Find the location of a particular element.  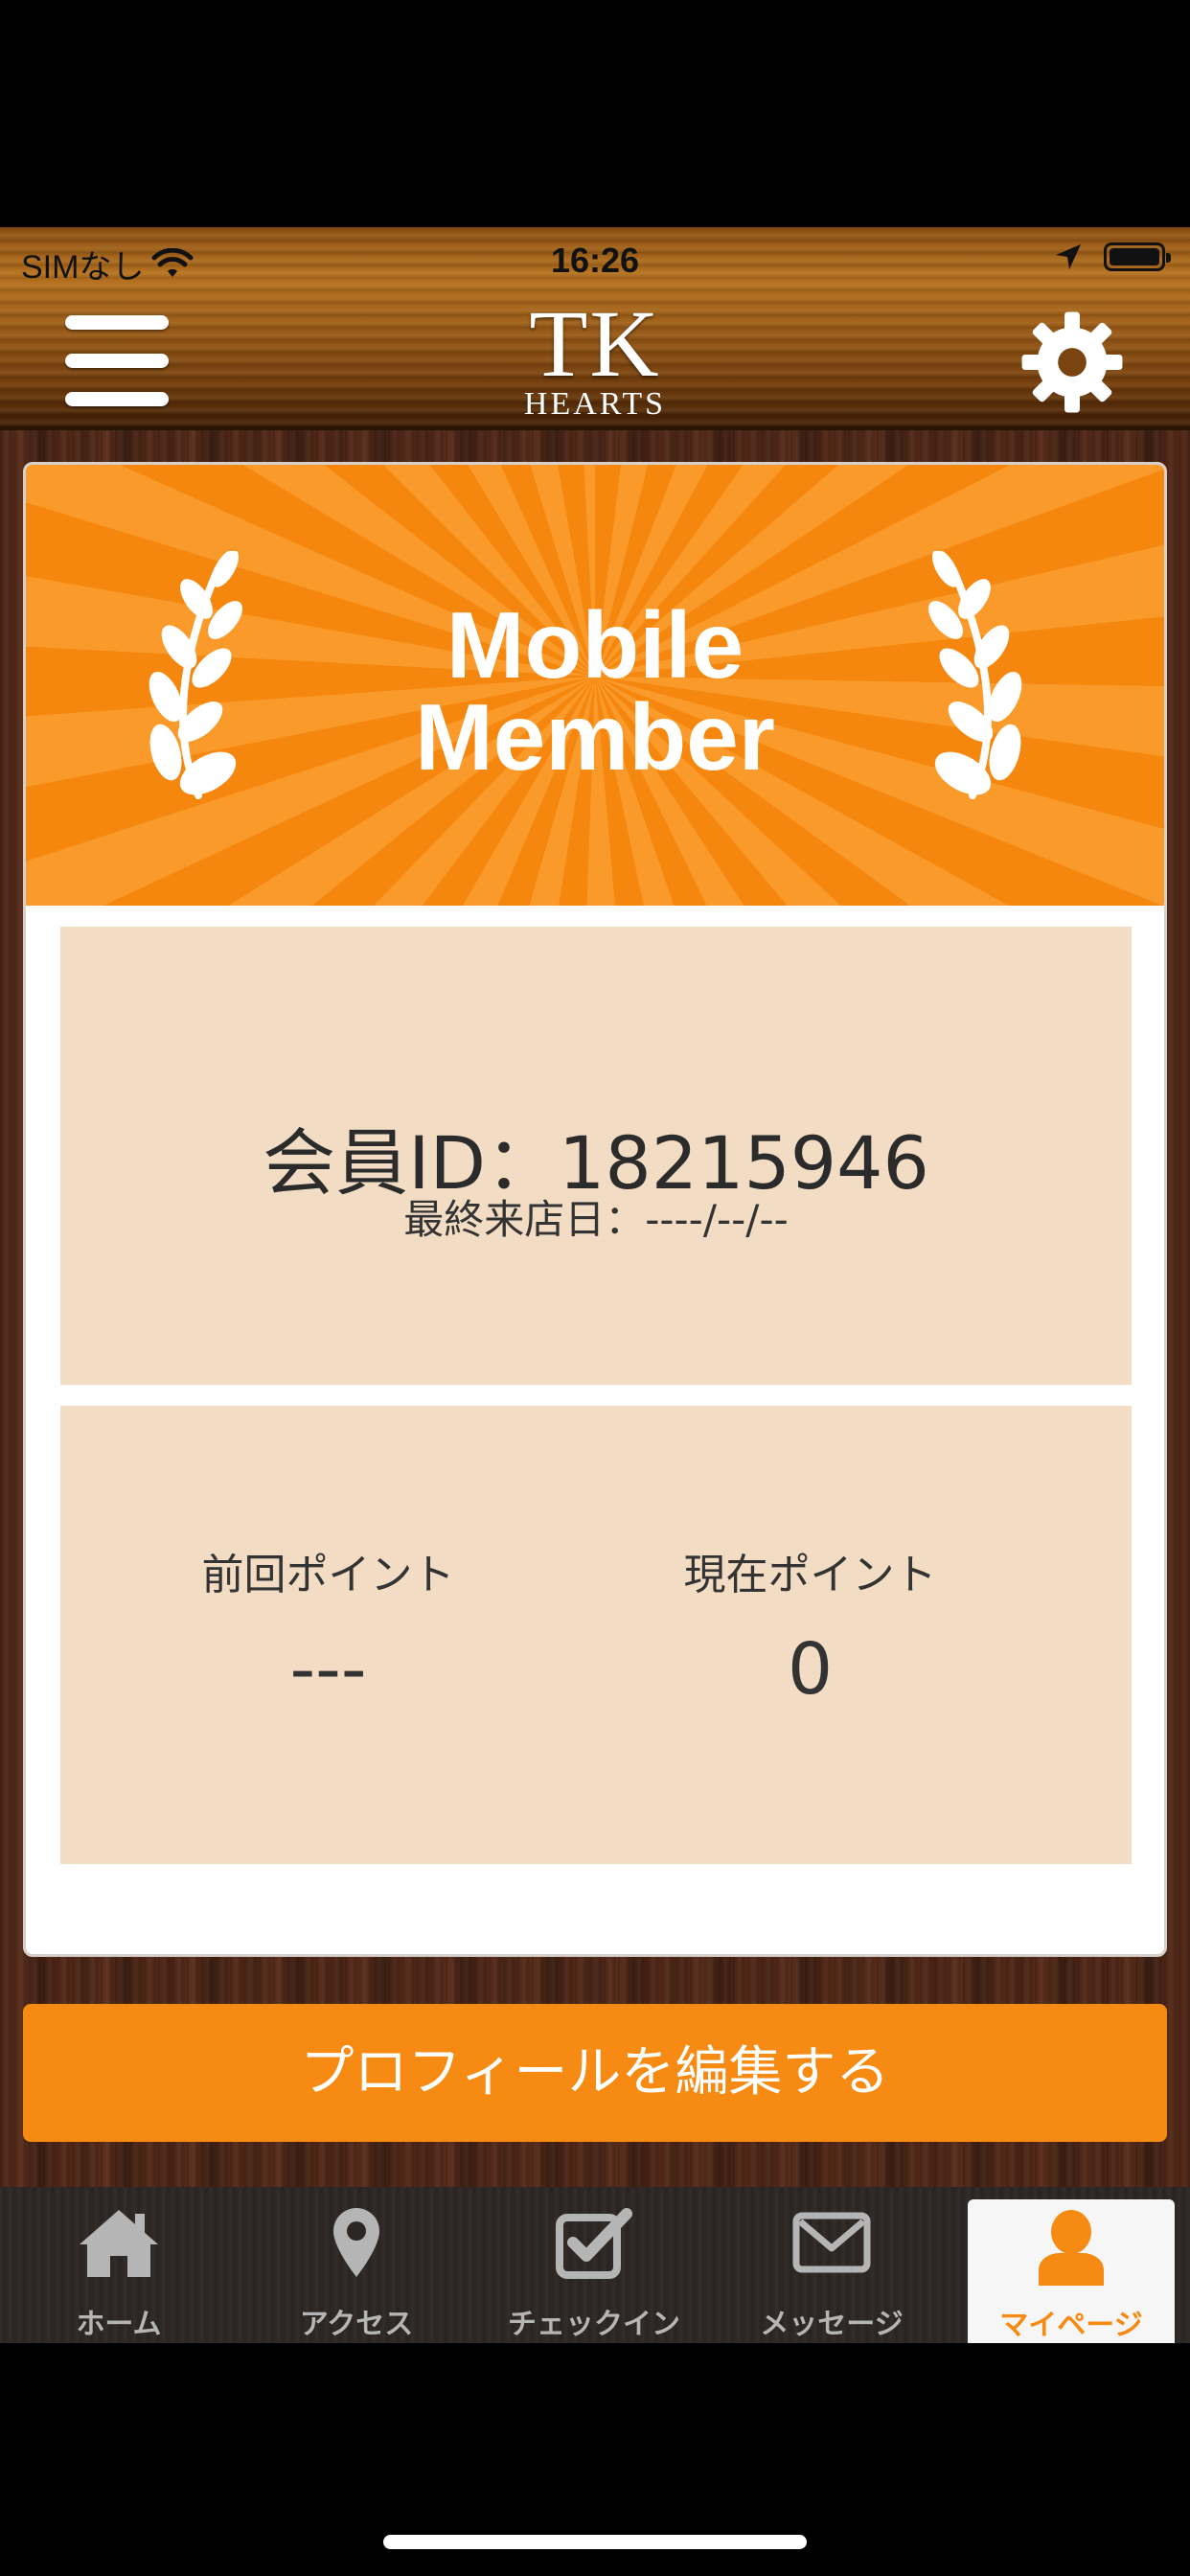

tab-checkin: チェックイン is located at coordinates (594, 2265).